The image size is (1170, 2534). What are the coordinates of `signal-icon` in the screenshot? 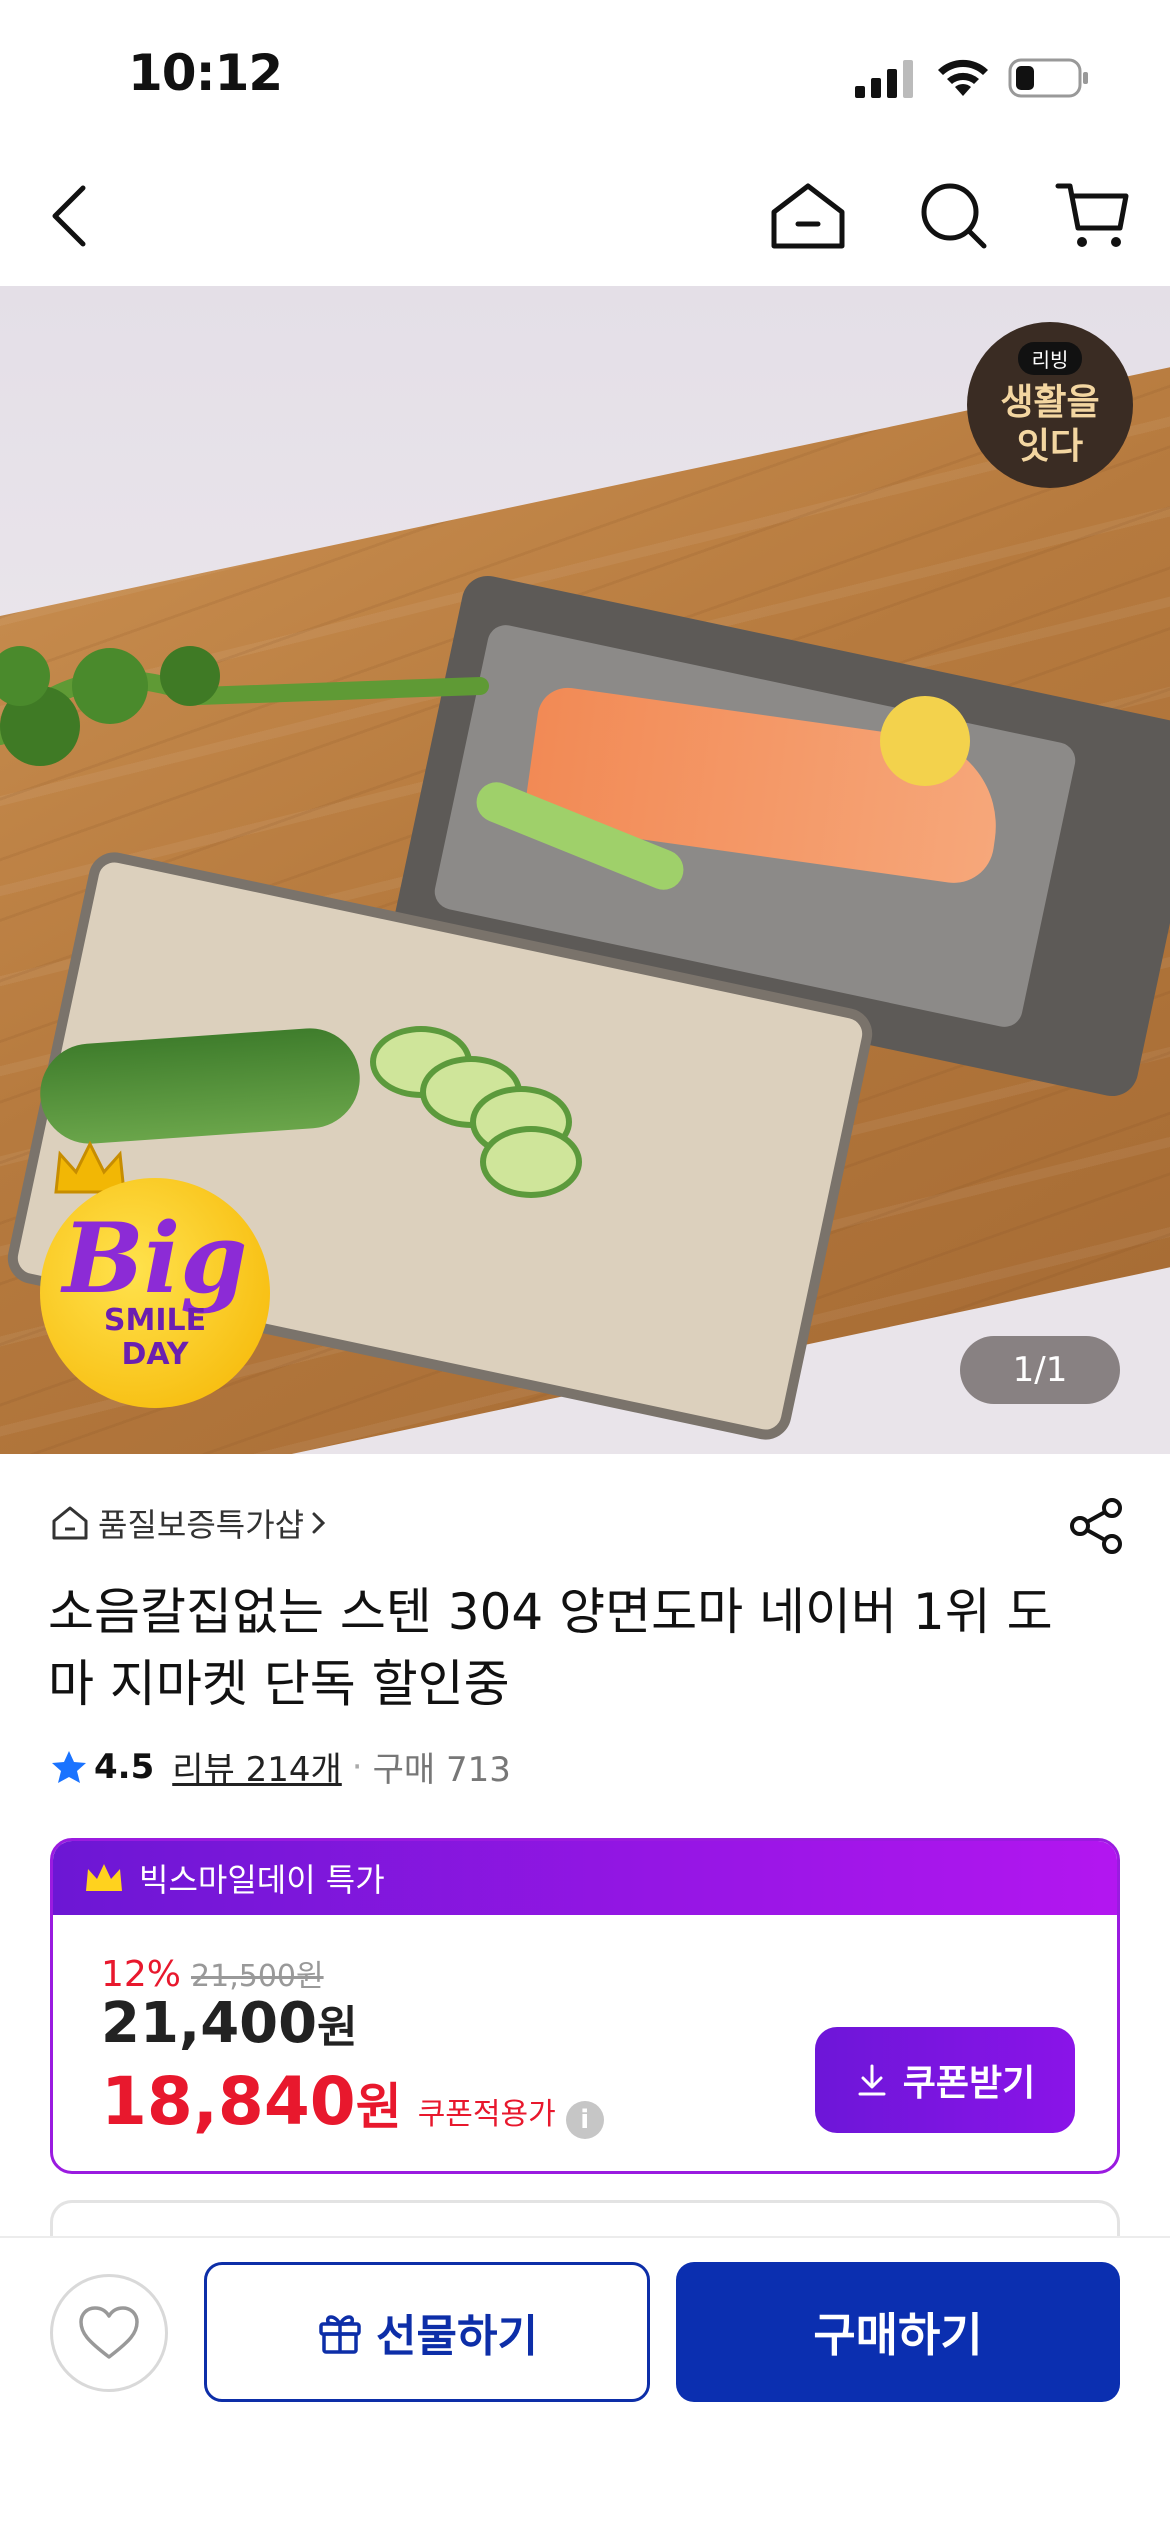 It's located at (884, 79).